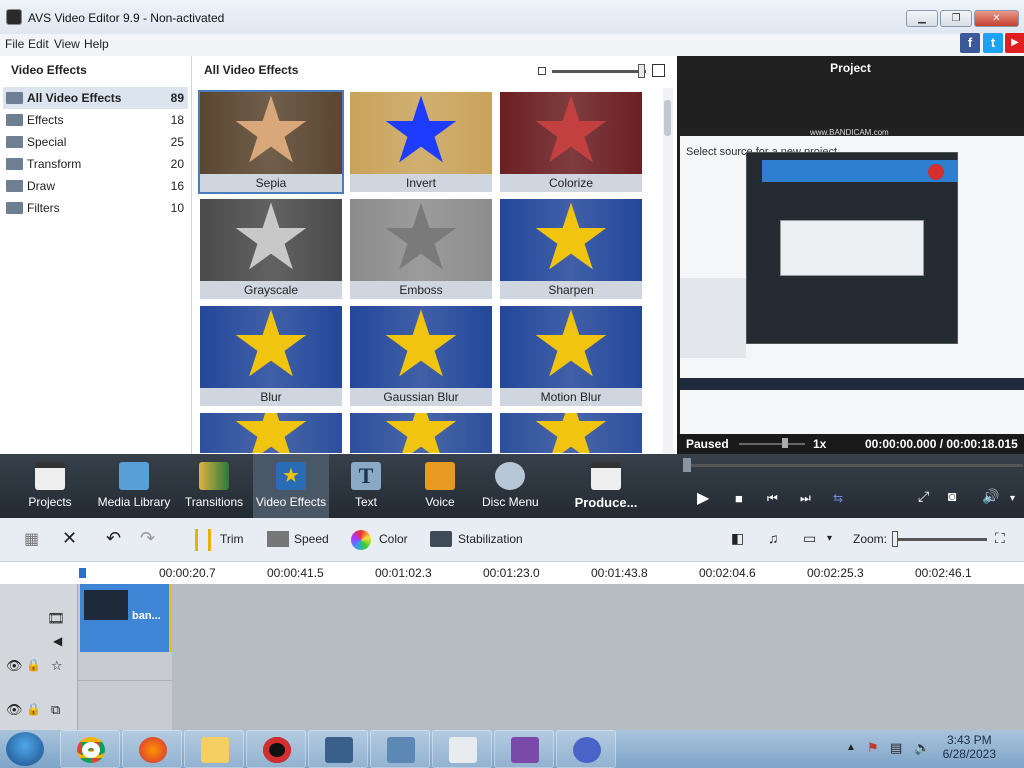 The height and width of the screenshot is (768, 1024). Describe the element at coordinates (90, 749) in the screenshot. I see `taskbar-chrome` at that location.